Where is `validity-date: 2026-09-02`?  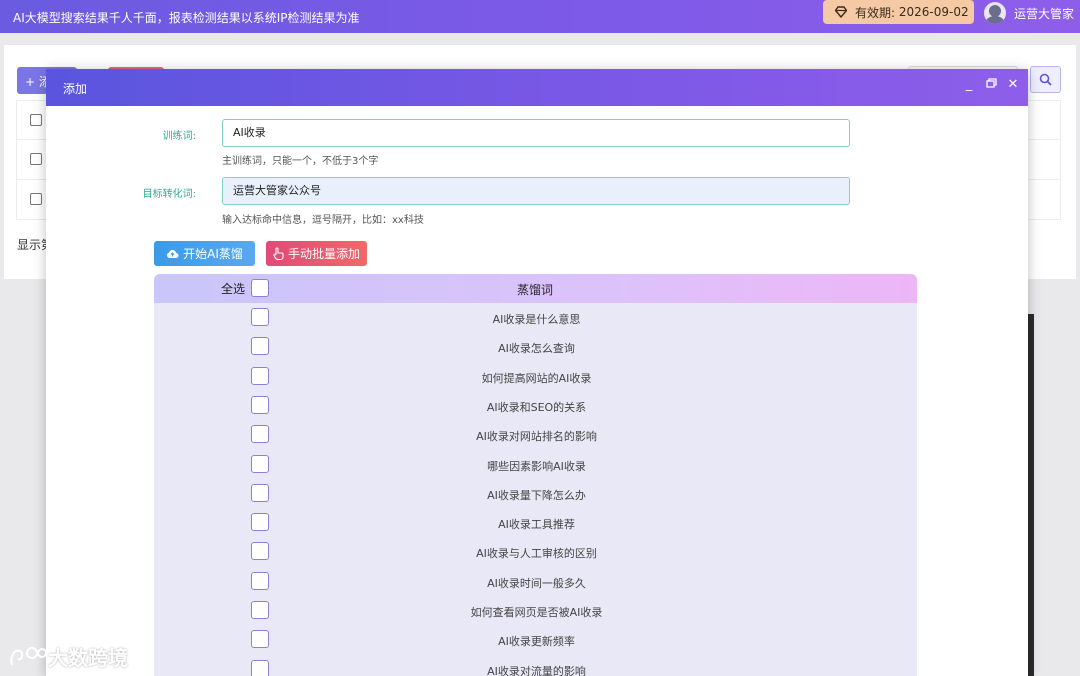 validity-date: 2026-09-02 is located at coordinates (933, 12).